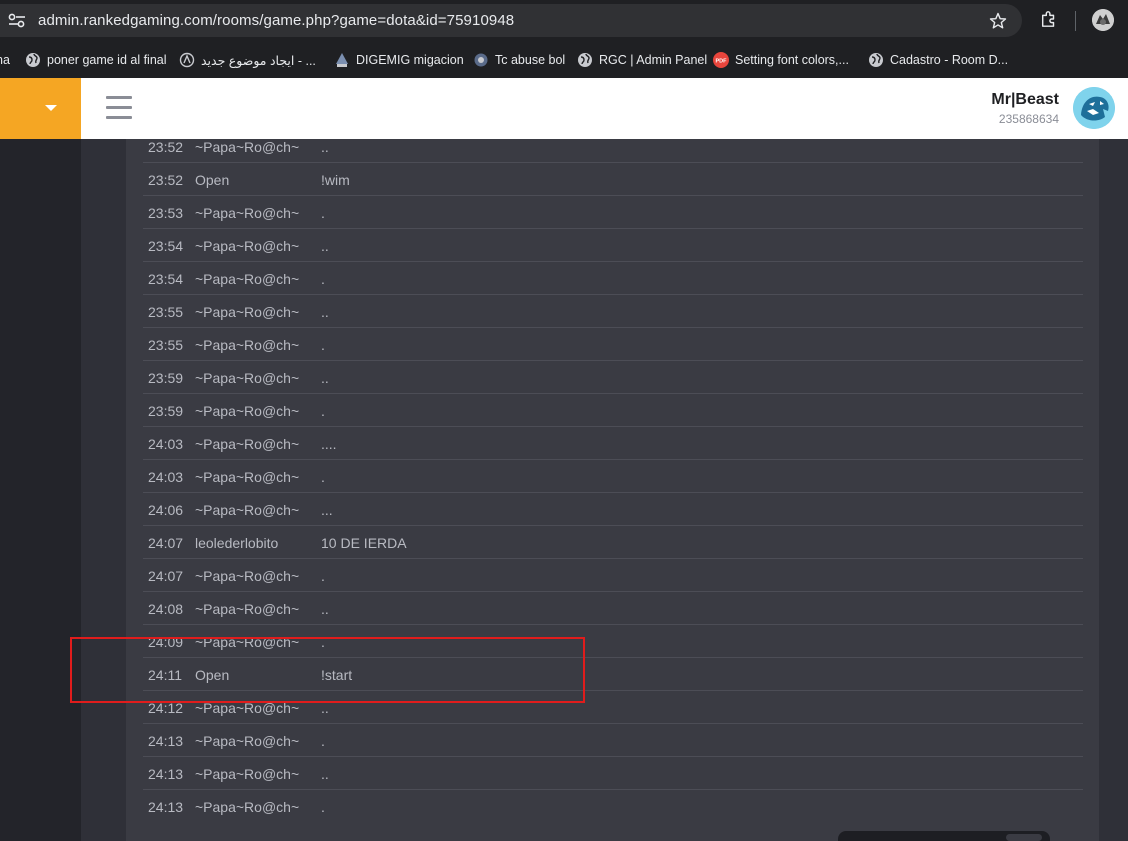 Image resolution: width=1128 pixels, height=841 pixels. What do you see at coordinates (613, 542) in the screenshot?
I see `chat-row: 24:07 leolederlobito 10 DE IERDA` at bounding box center [613, 542].